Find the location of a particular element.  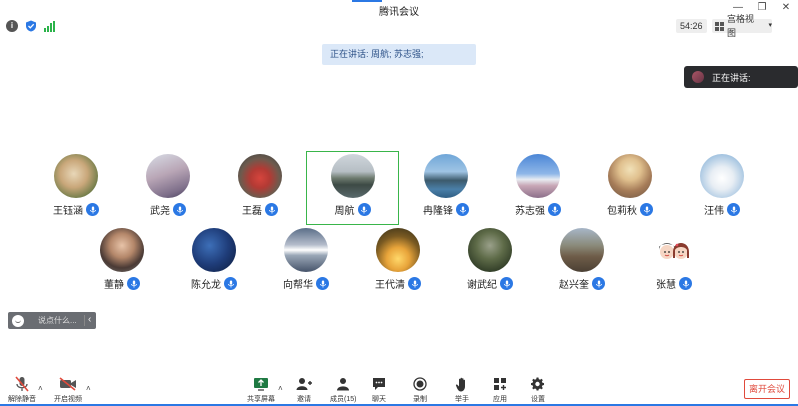

share-options-chevron-icon: ˄ is located at coordinates (280, 388).